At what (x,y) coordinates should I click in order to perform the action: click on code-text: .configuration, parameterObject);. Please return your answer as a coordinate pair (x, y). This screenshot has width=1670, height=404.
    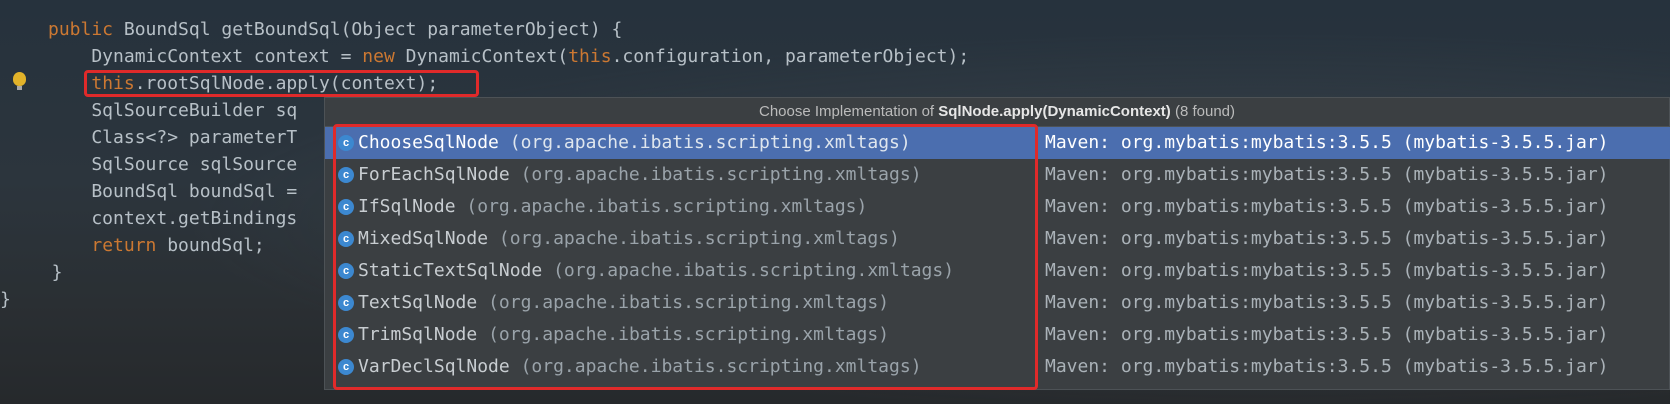
    Looking at the image, I should click on (790, 56).